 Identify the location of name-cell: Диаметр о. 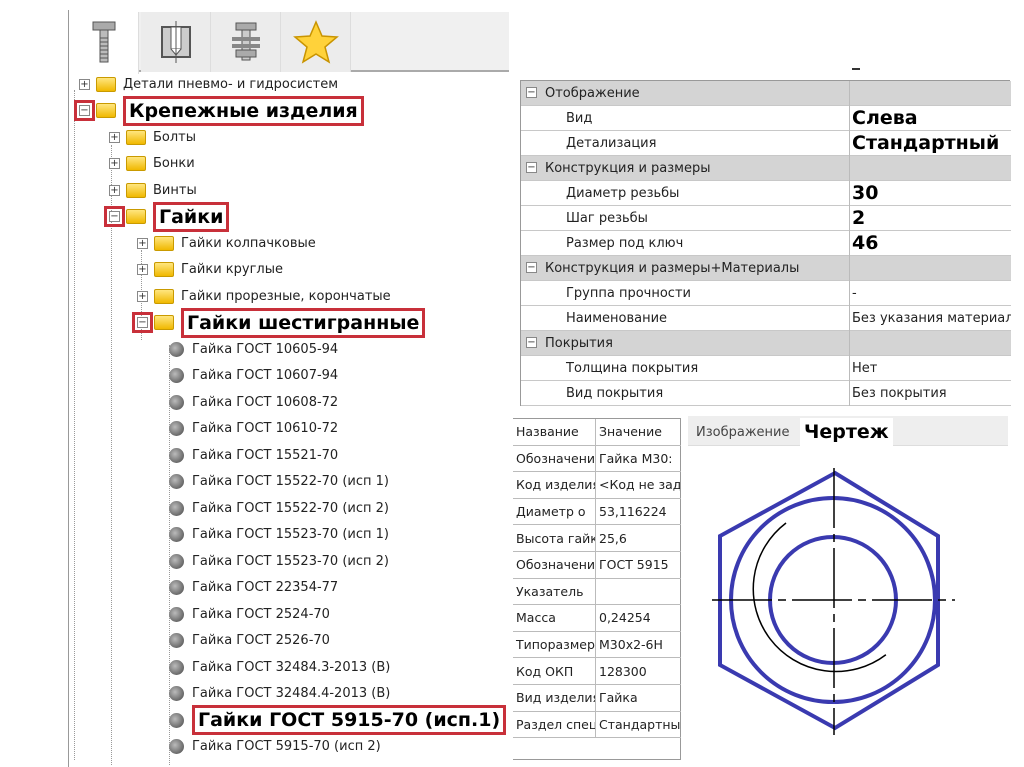
(554, 511).